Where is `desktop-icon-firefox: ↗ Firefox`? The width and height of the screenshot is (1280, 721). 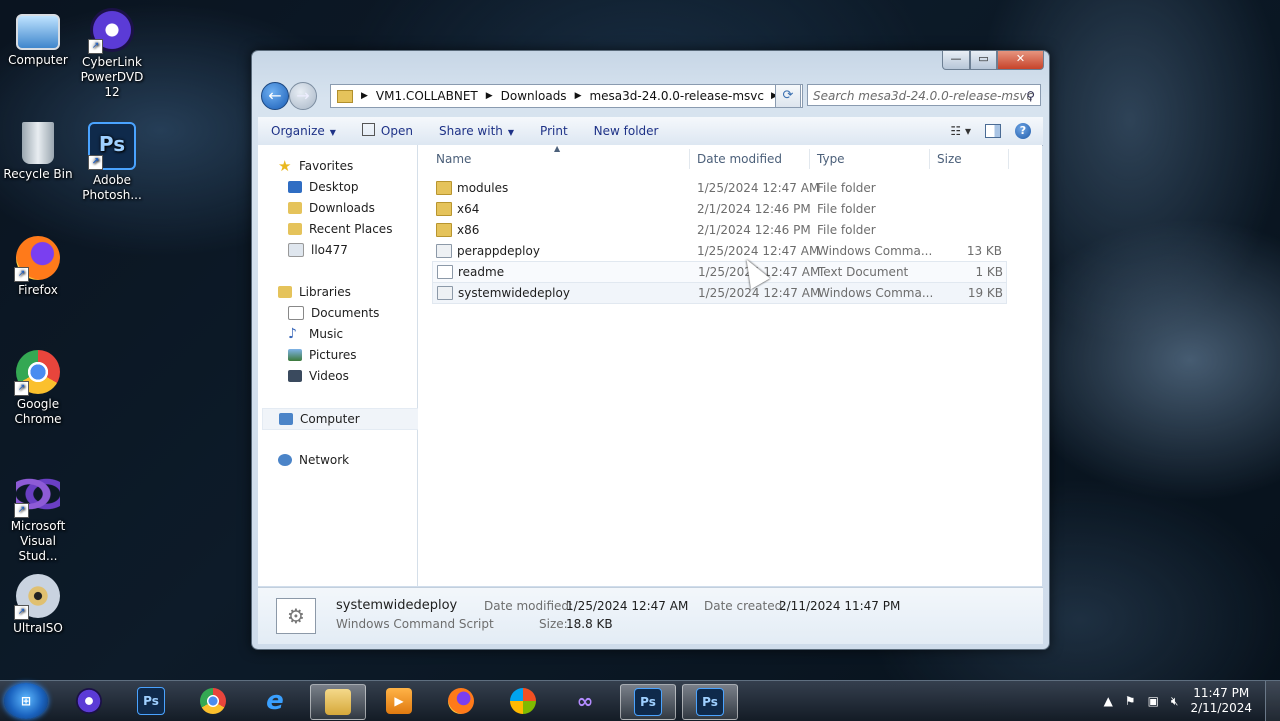
desktop-icon-firefox: ↗ Firefox is located at coordinates (38, 267).